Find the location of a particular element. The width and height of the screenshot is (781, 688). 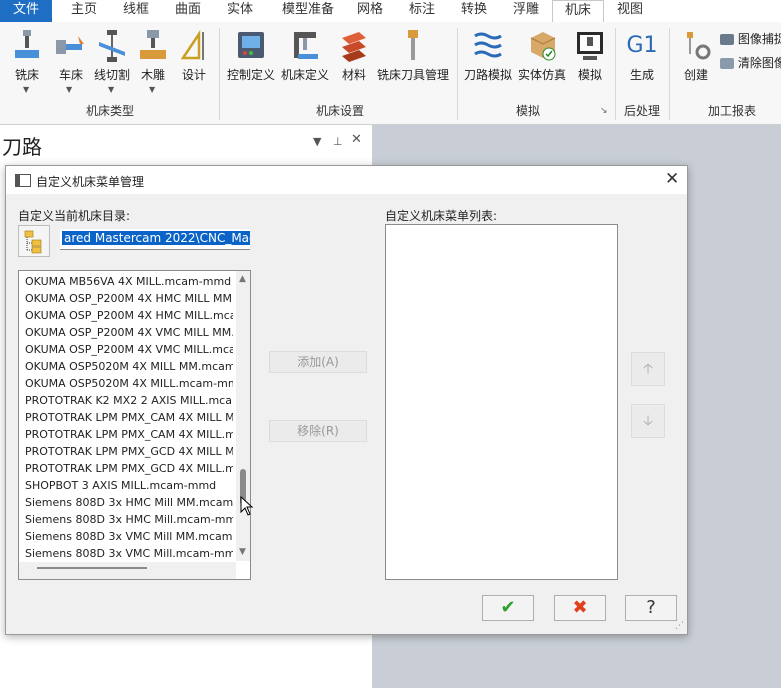

material-icon is located at coordinates (354, 47).